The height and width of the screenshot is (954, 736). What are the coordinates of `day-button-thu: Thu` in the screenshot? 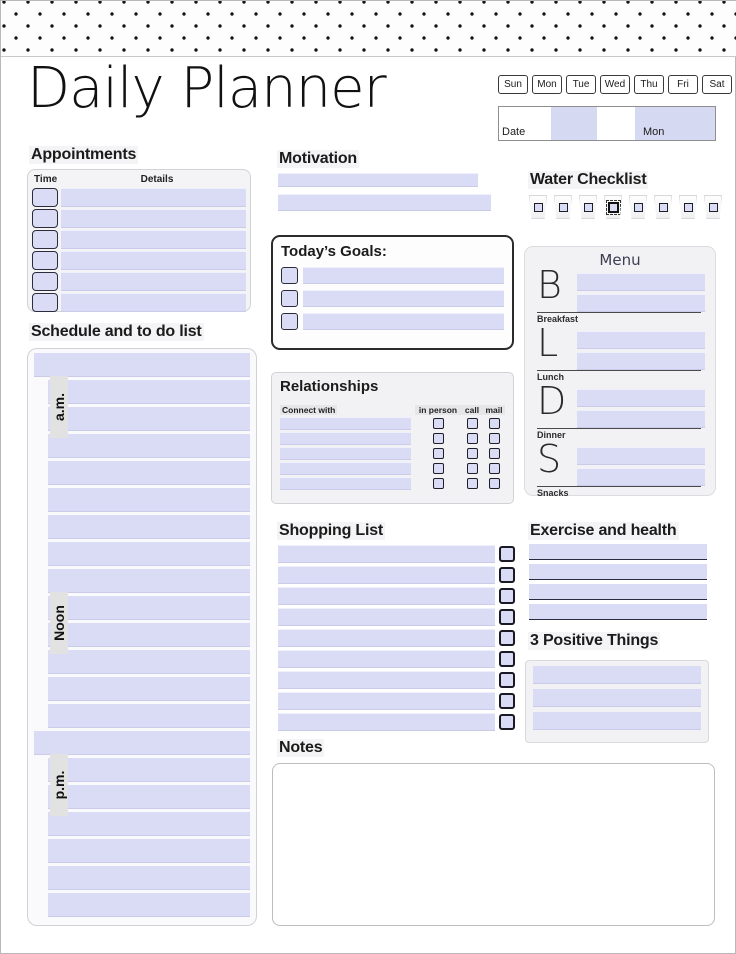 It's located at (649, 84).